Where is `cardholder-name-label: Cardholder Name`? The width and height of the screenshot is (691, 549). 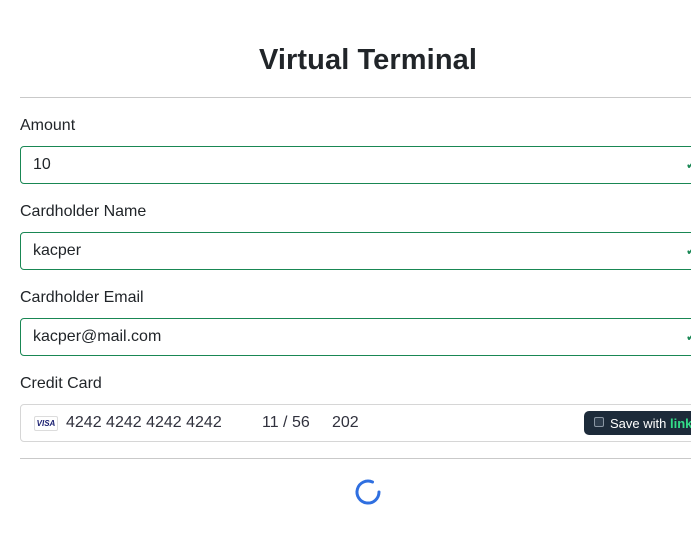 cardholder-name-label: Cardholder Name is located at coordinates (83, 211).